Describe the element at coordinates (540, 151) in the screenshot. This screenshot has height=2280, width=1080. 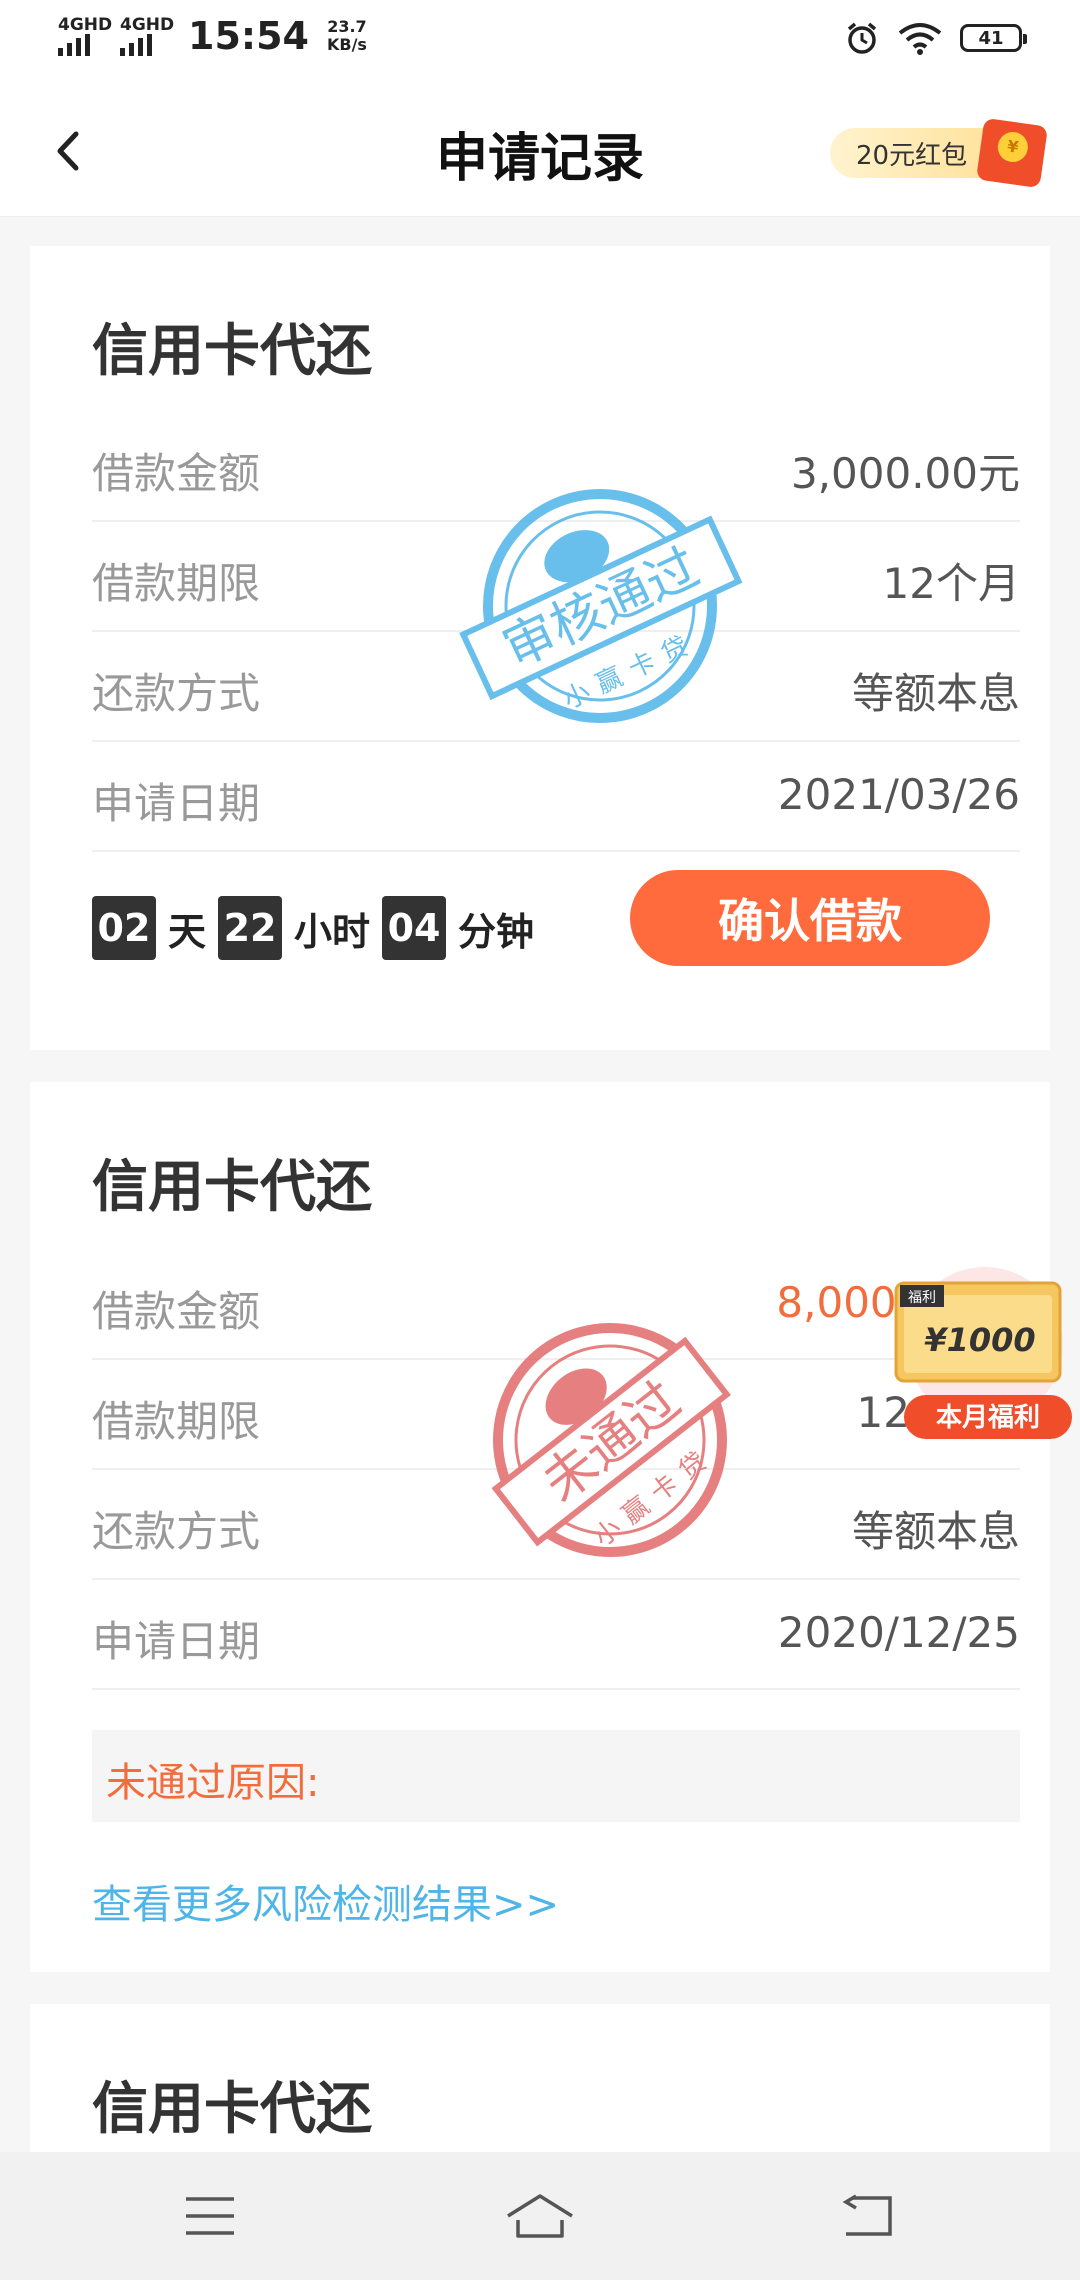
I see `navigation-bar: 申请记录 20元红包 ¥` at that location.